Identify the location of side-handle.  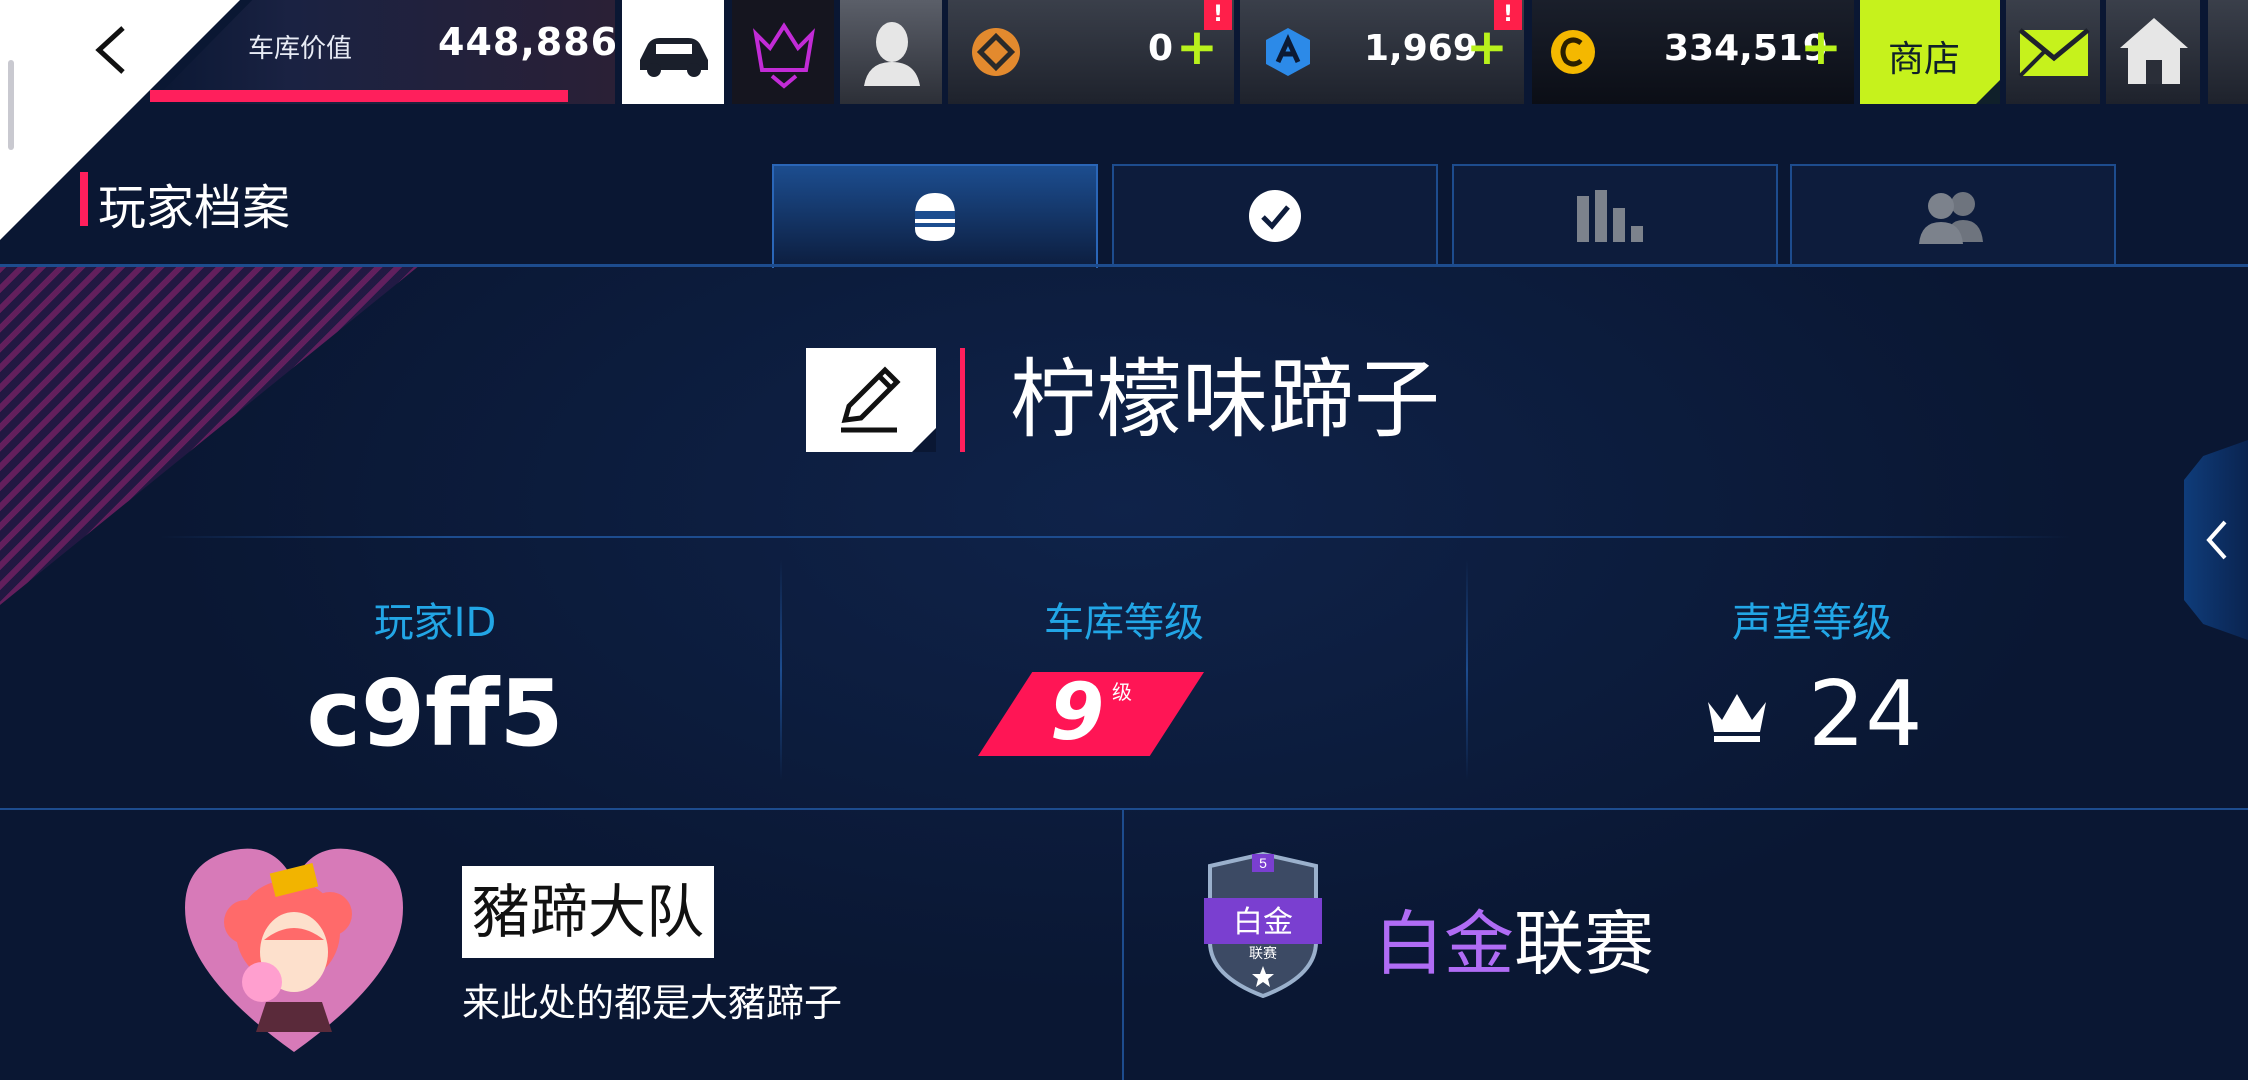
(11, 105).